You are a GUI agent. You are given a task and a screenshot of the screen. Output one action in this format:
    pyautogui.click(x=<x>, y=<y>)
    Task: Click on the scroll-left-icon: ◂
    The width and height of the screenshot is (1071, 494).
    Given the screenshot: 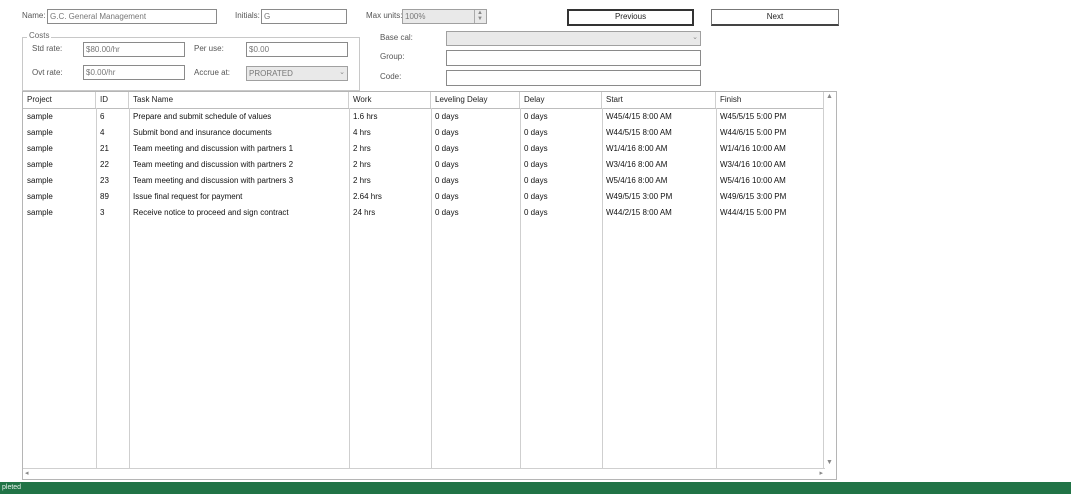 What is the action you would take?
    pyautogui.click(x=27, y=473)
    